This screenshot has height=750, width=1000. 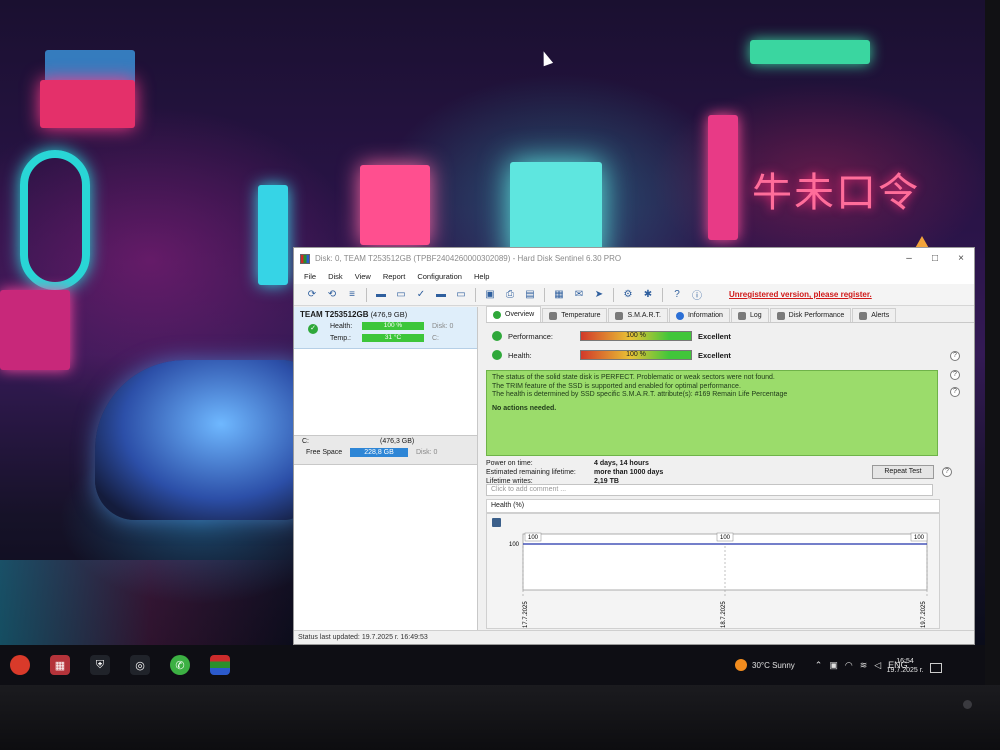 I want to click on free-space-label: Free Space, so click(x=324, y=452).